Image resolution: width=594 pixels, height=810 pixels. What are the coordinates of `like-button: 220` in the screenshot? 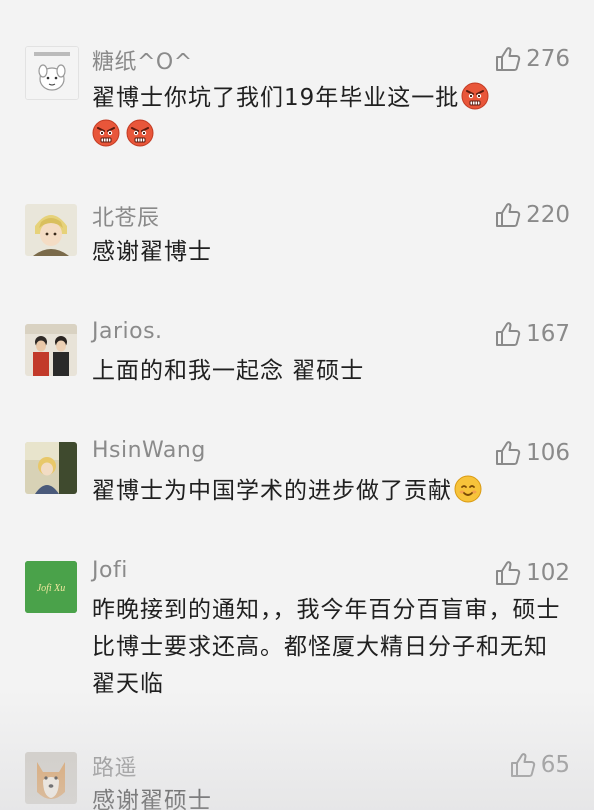 It's located at (532, 215).